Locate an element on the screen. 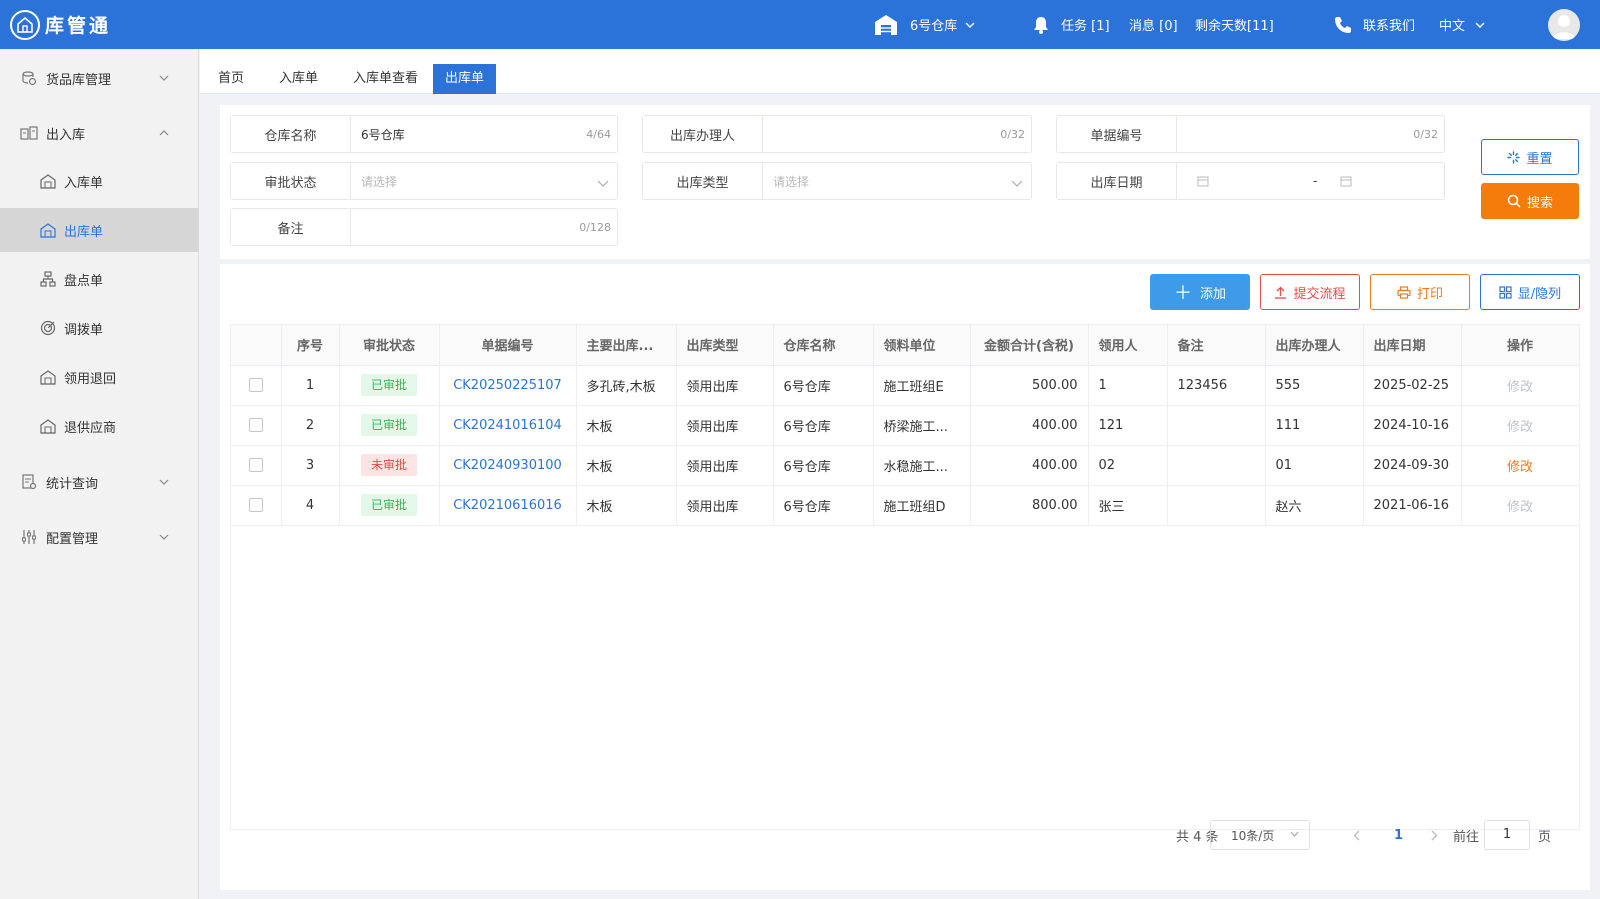  sidebar-item-outbound: 出库单 is located at coordinates (99, 230).